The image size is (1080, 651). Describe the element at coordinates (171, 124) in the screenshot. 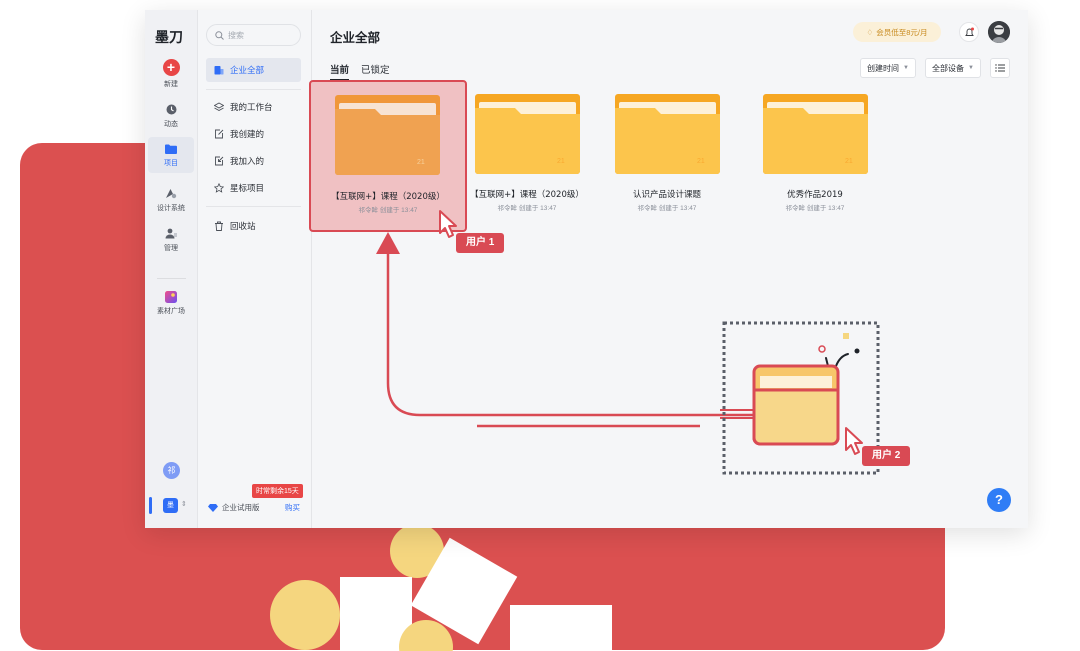

I see `rail-item-label: 动态` at that location.